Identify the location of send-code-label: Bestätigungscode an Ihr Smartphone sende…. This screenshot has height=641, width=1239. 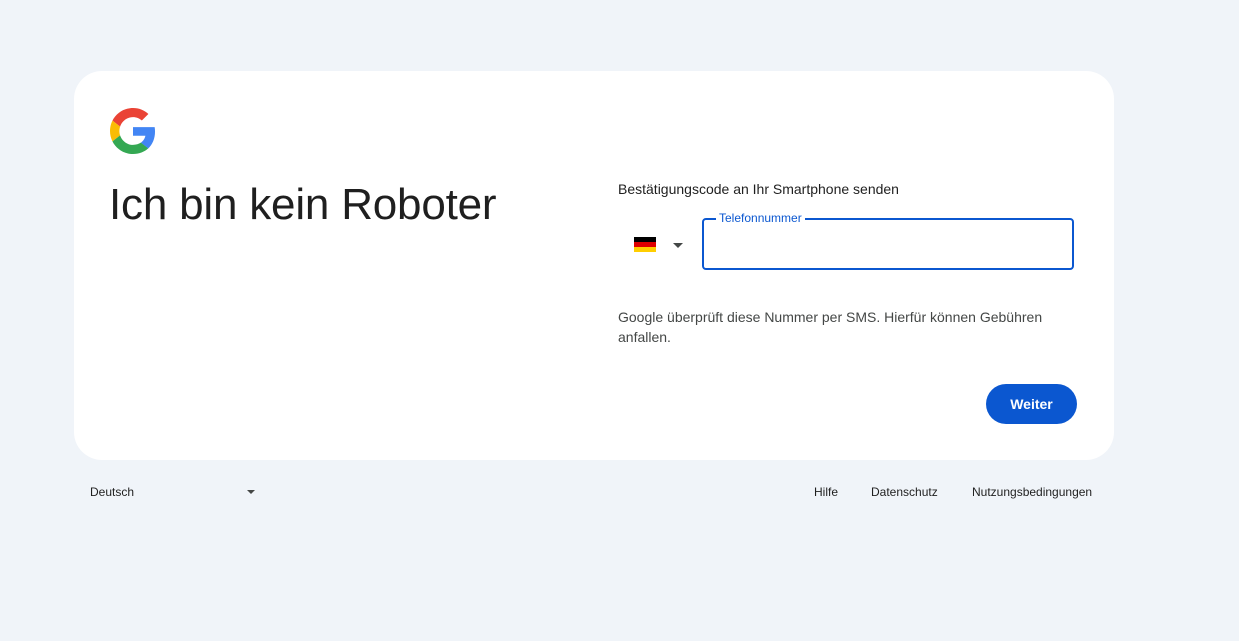
(758, 189).